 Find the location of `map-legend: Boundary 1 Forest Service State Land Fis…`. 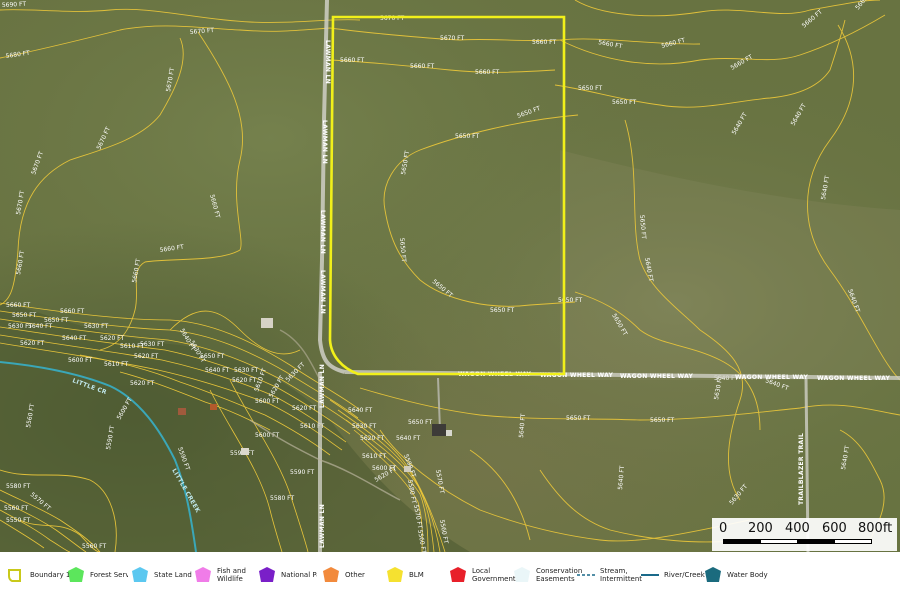

map-legend: Boundary 1 Forest Service State Land Fis… is located at coordinates (450, 575).